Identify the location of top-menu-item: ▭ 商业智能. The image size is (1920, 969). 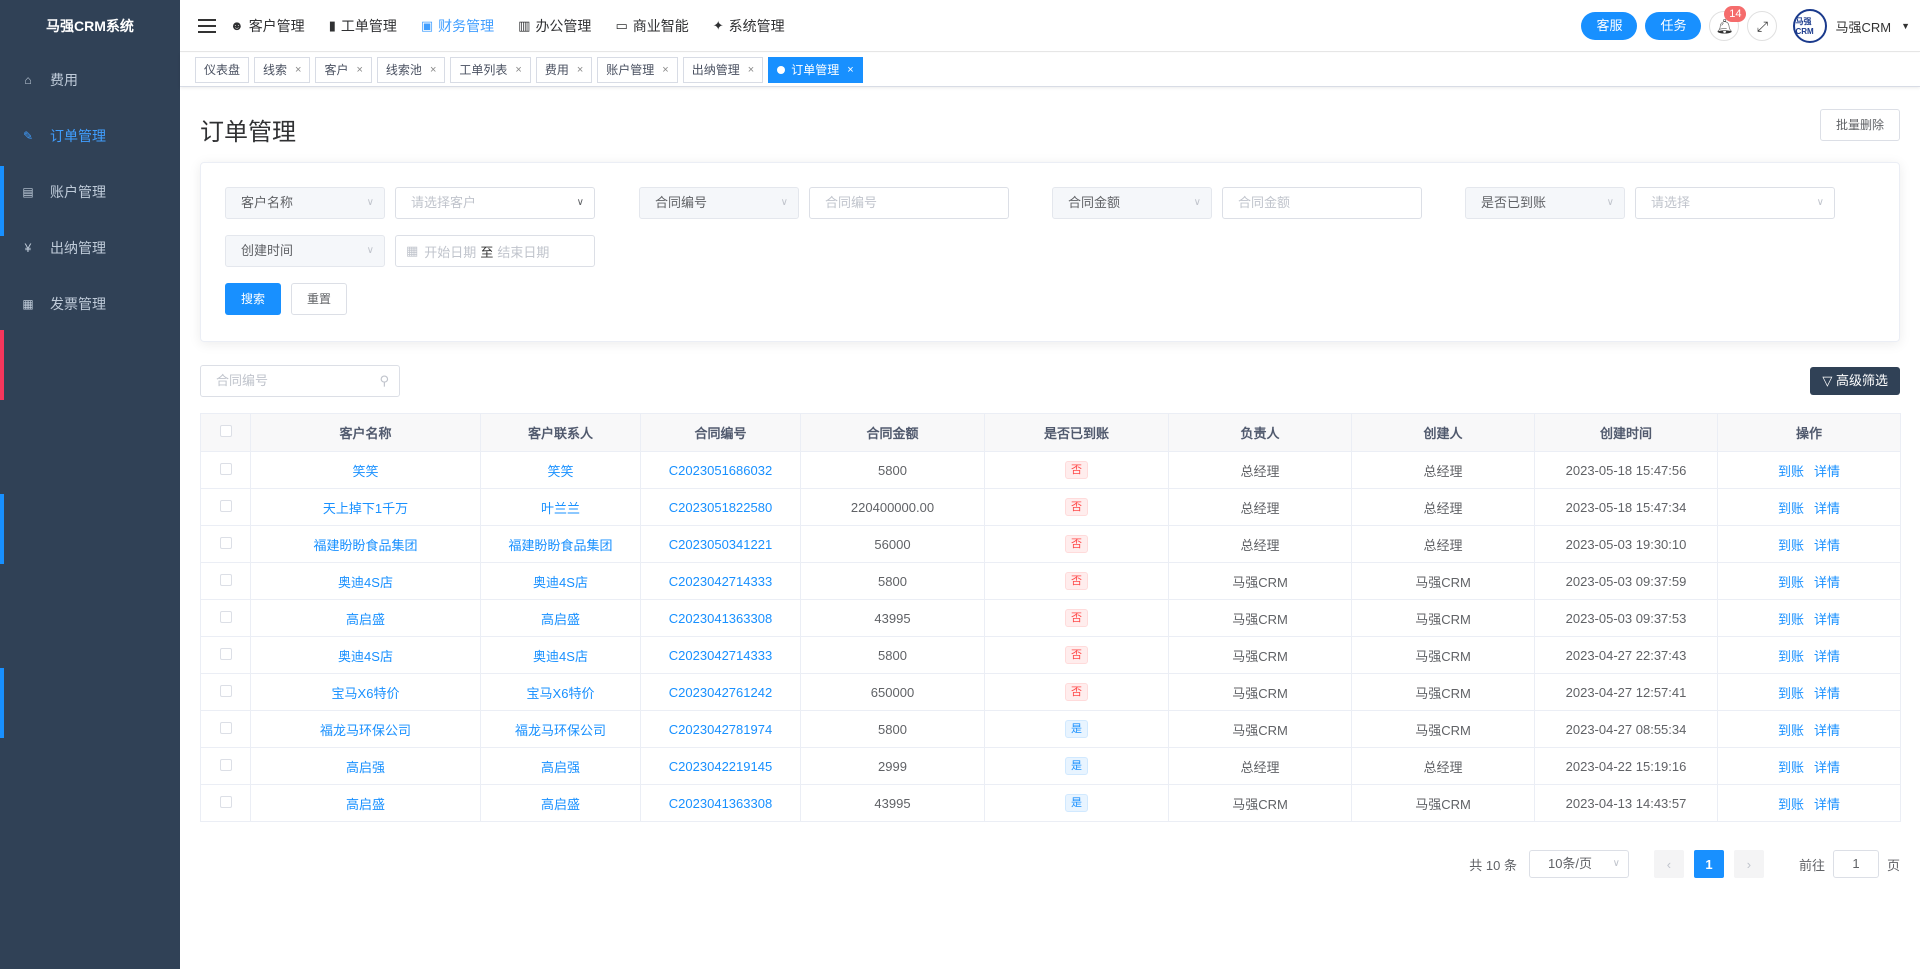
(651, 26).